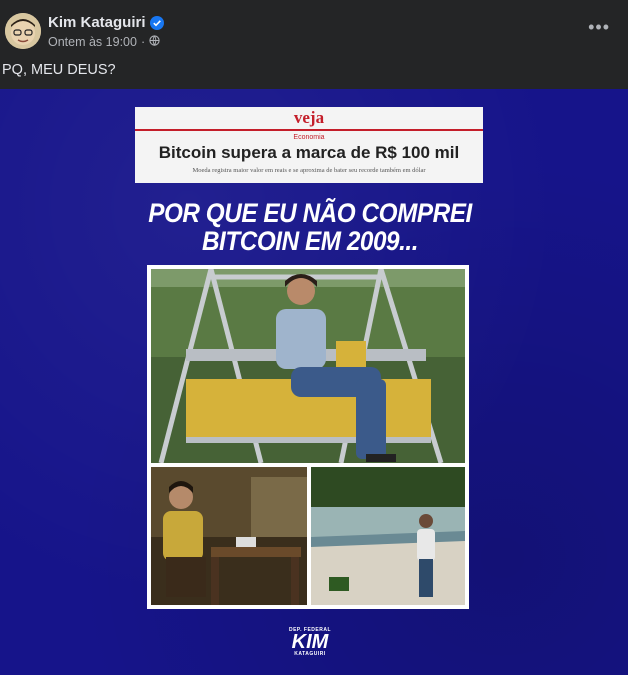 The height and width of the screenshot is (675, 628). I want to click on news-title: Bitcoin supera a marca de R$ 100 mil, so click(309, 152).